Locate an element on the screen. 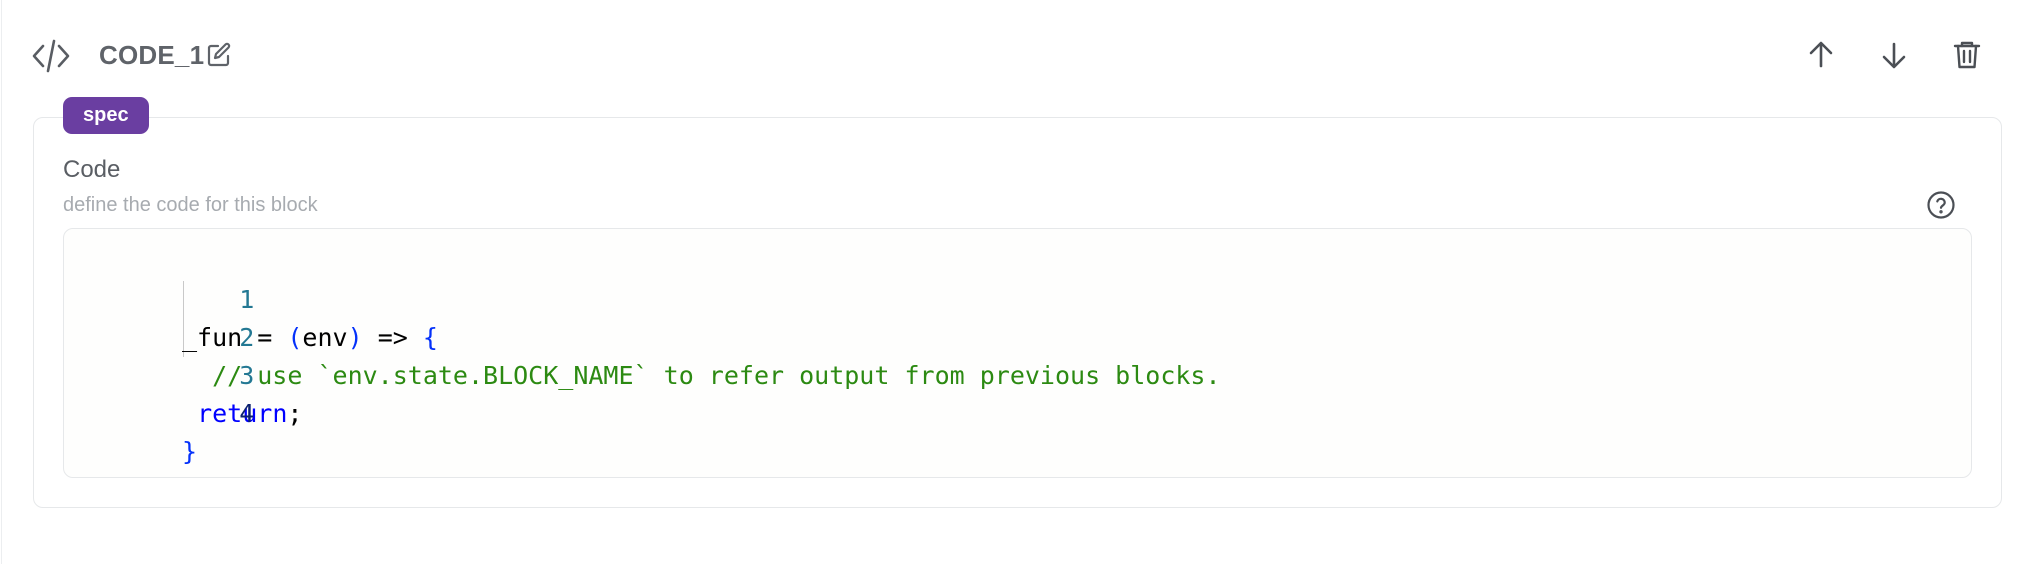 The image size is (2024, 564). line-number: 1 is located at coordinates (247, 299).